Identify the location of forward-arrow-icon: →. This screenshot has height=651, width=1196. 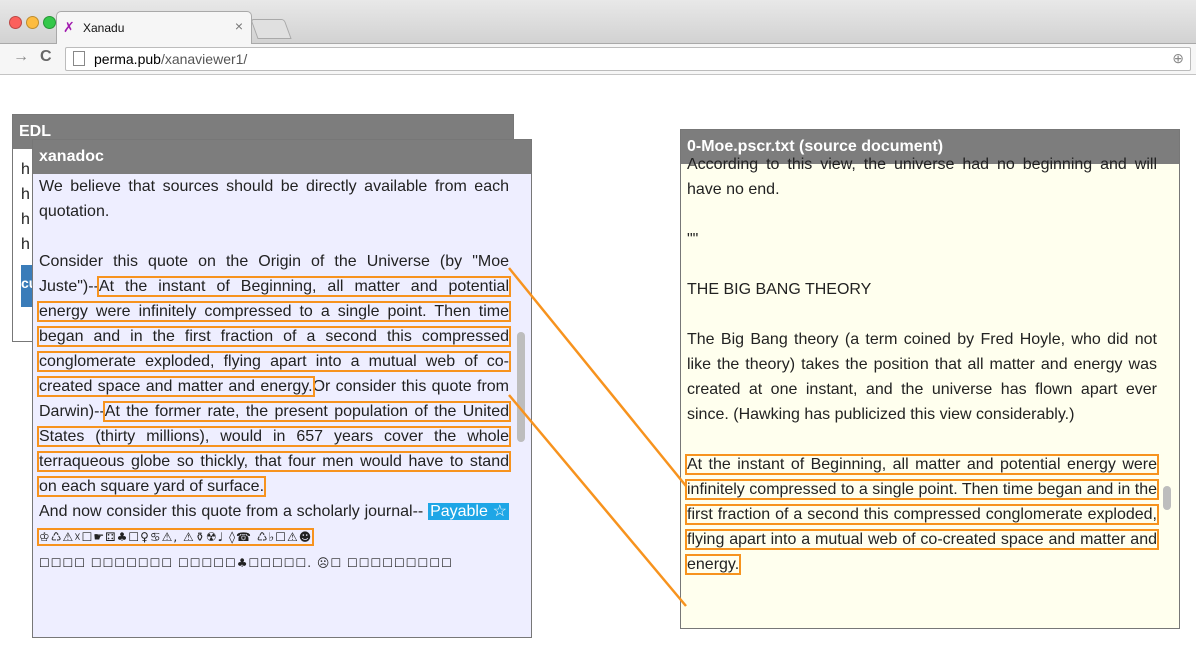
(21, 57).